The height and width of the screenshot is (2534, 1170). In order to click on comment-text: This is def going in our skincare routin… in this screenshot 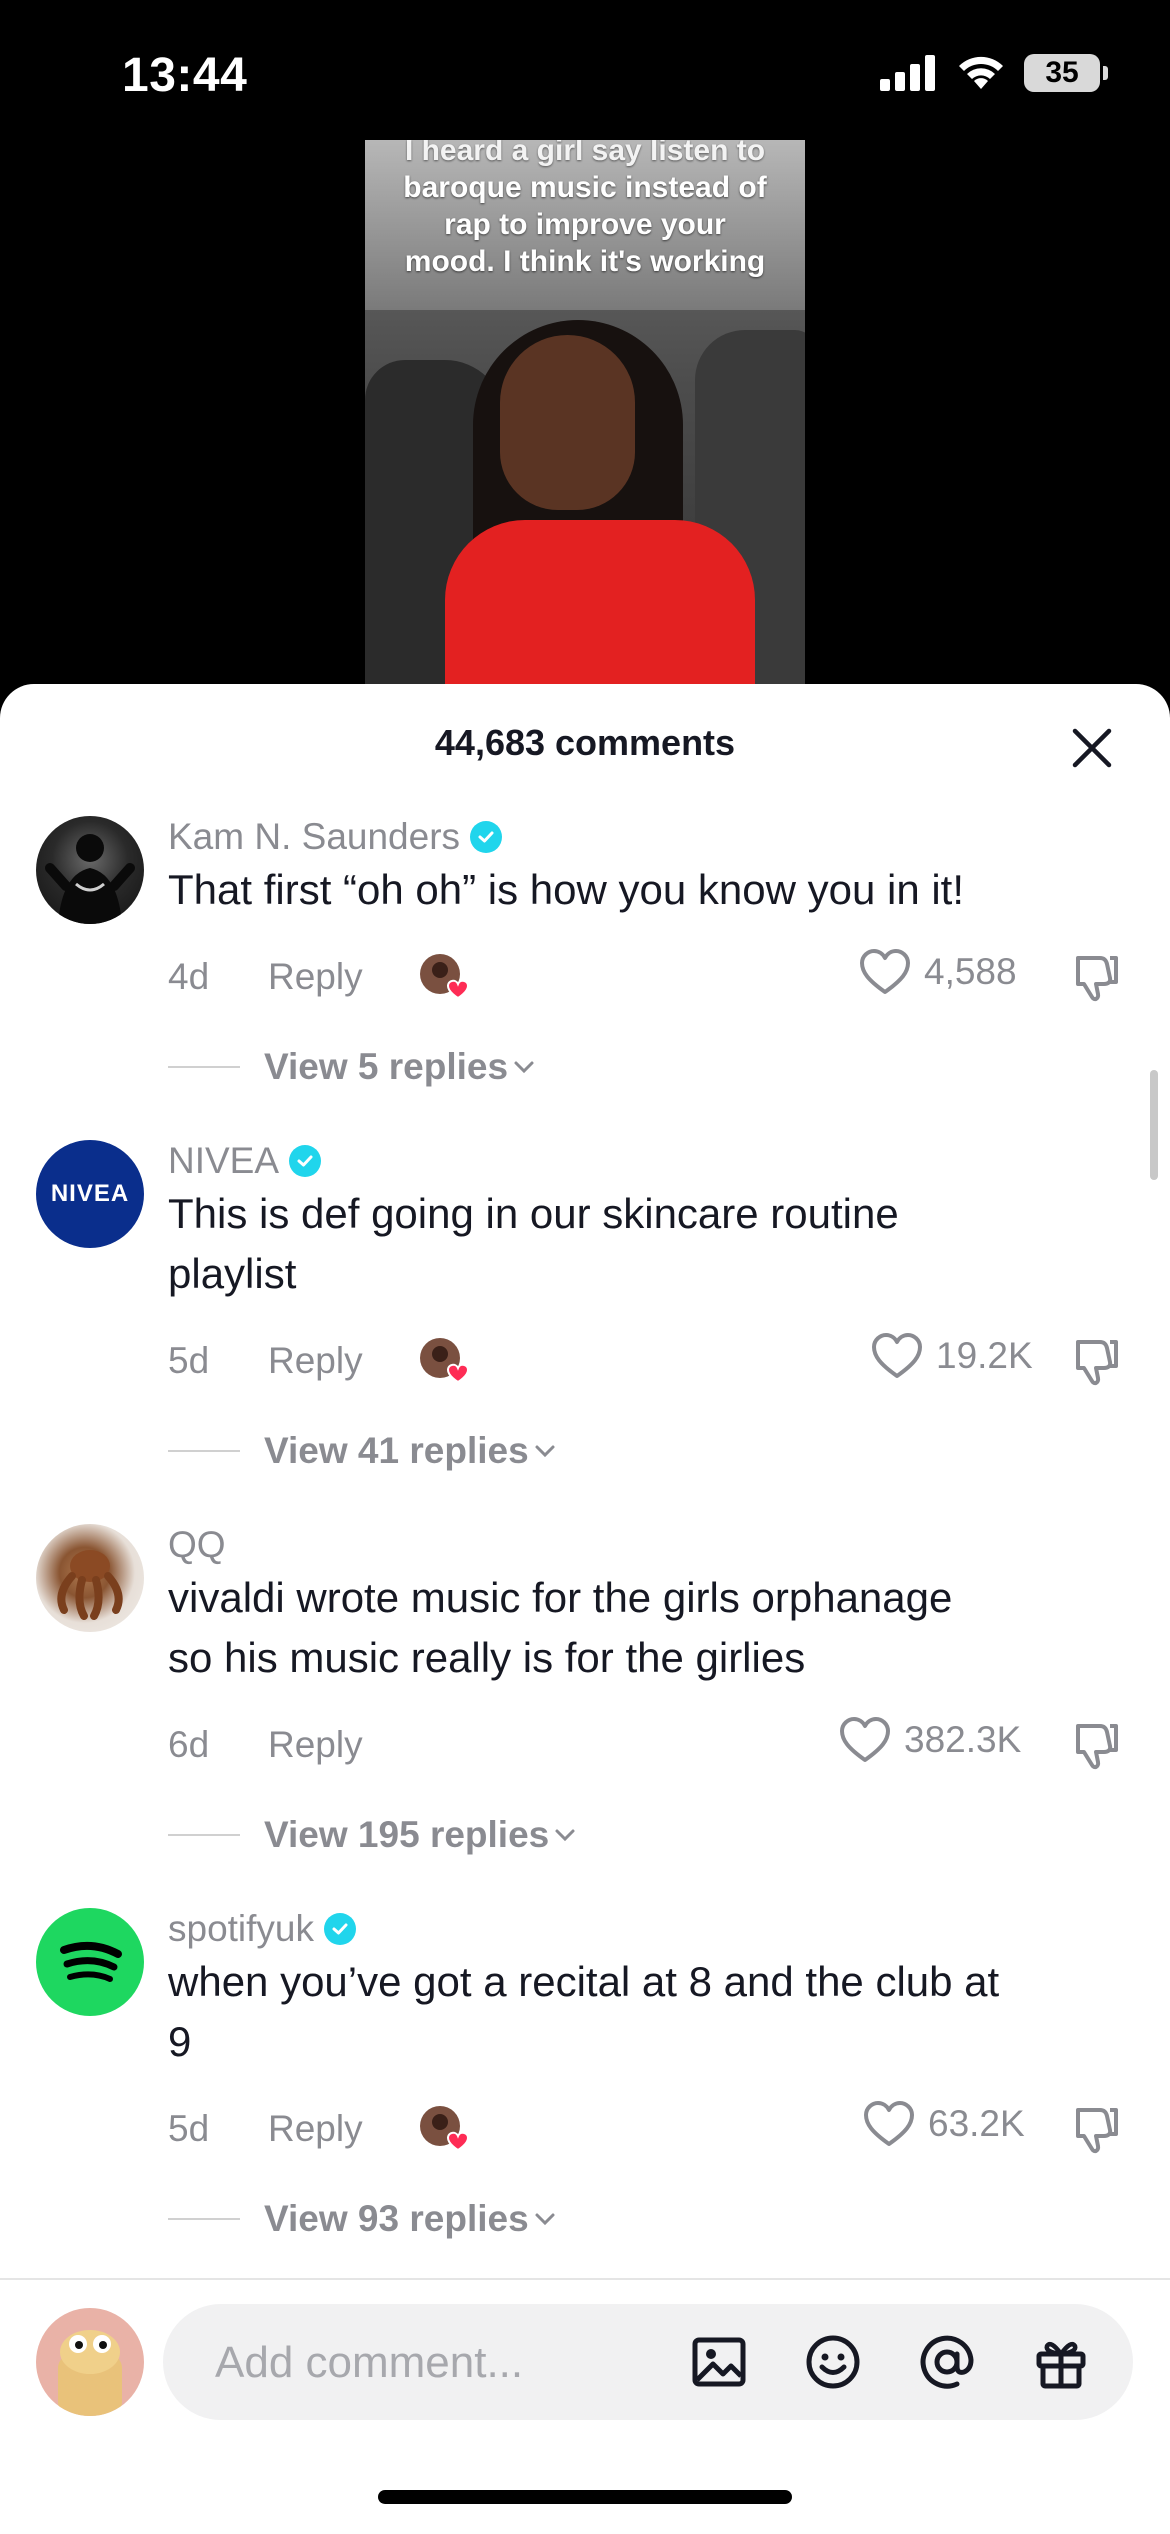, I will do `click(648, 1244)`.